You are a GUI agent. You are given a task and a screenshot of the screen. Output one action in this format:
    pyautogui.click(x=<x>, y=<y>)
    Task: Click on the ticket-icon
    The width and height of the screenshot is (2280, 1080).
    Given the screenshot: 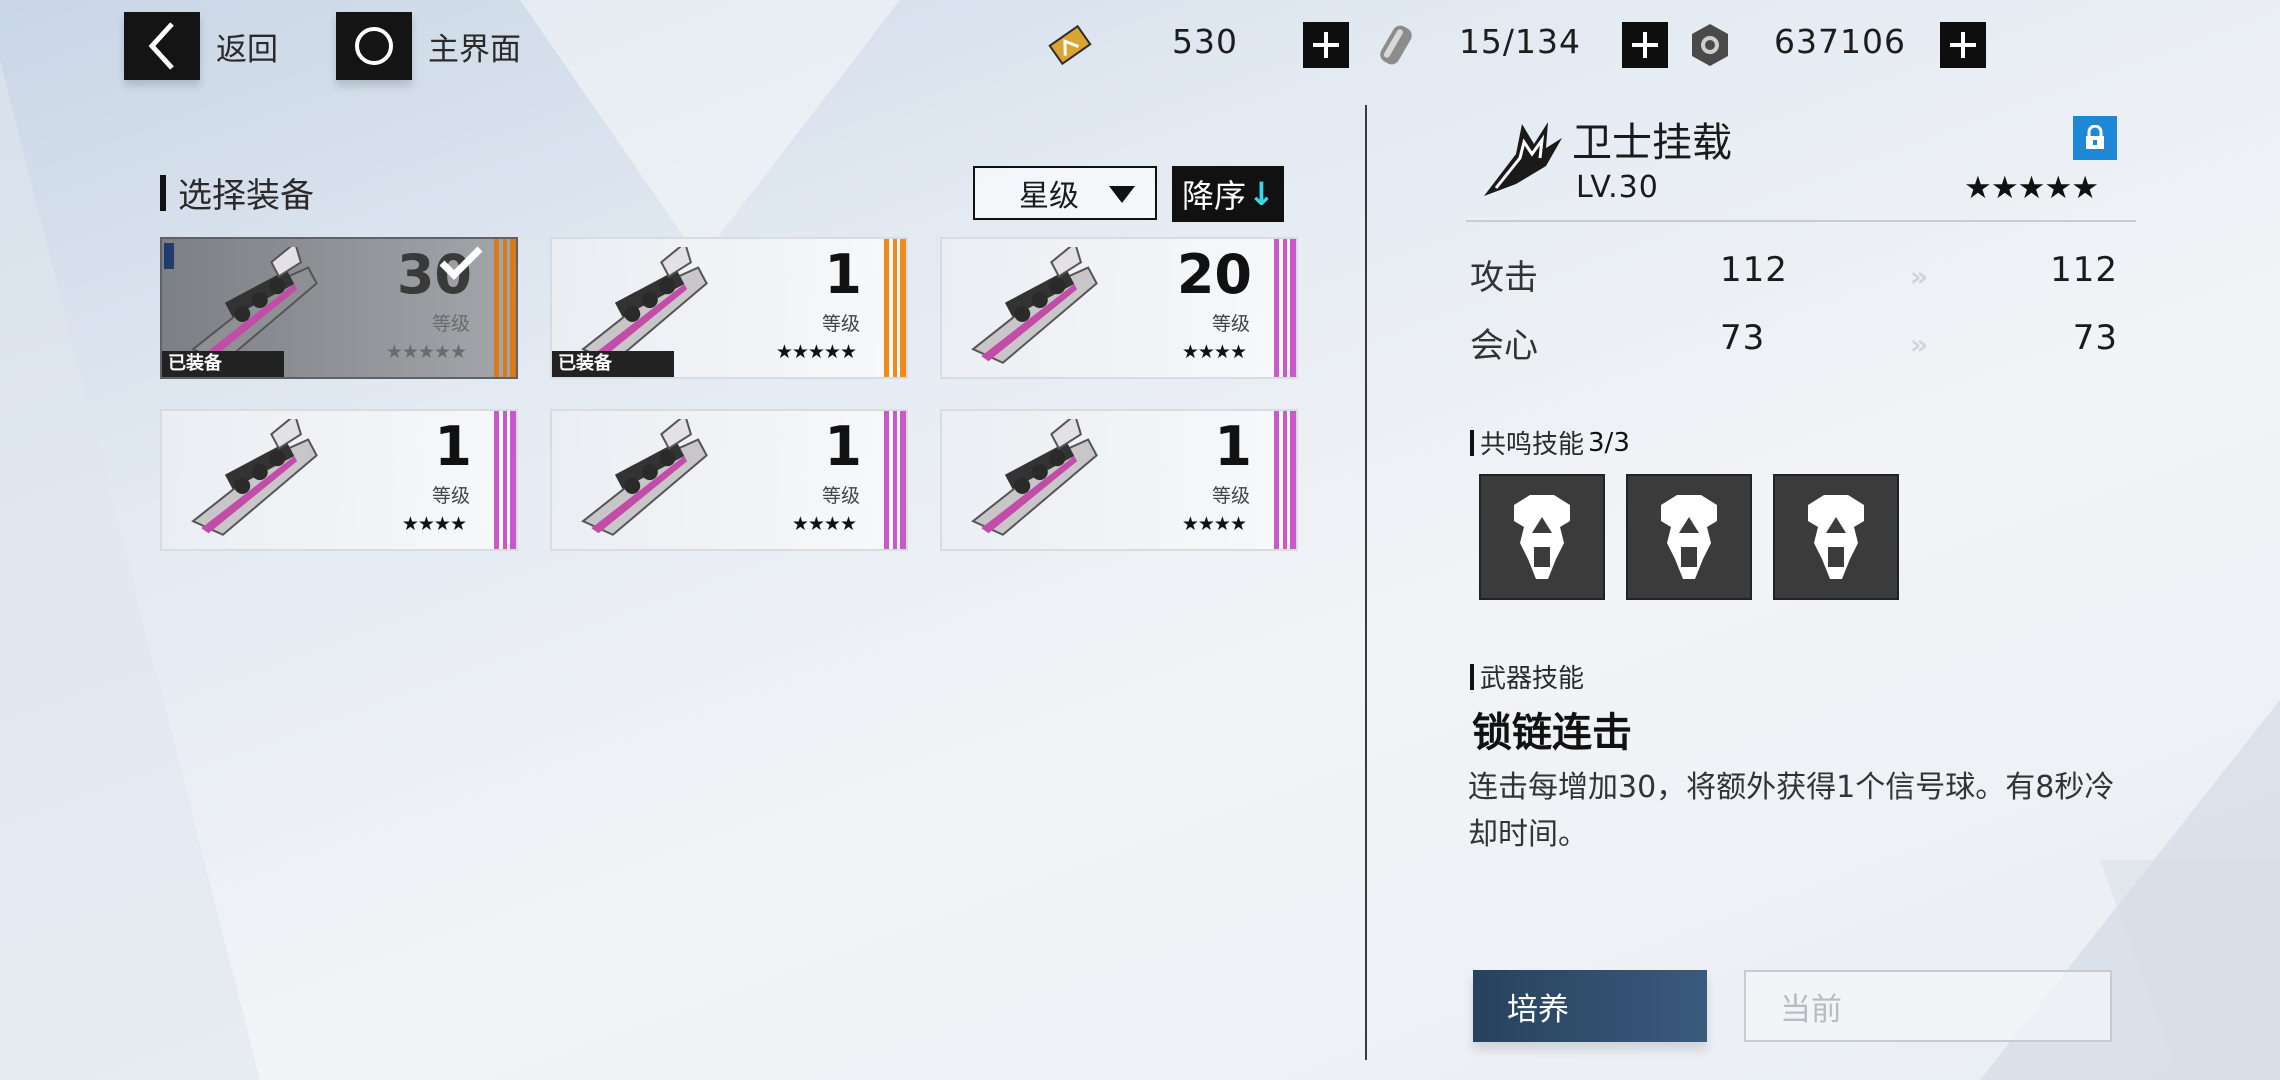 What is the action you would take?
    pyautogui.click(x=1070, y=45)
    